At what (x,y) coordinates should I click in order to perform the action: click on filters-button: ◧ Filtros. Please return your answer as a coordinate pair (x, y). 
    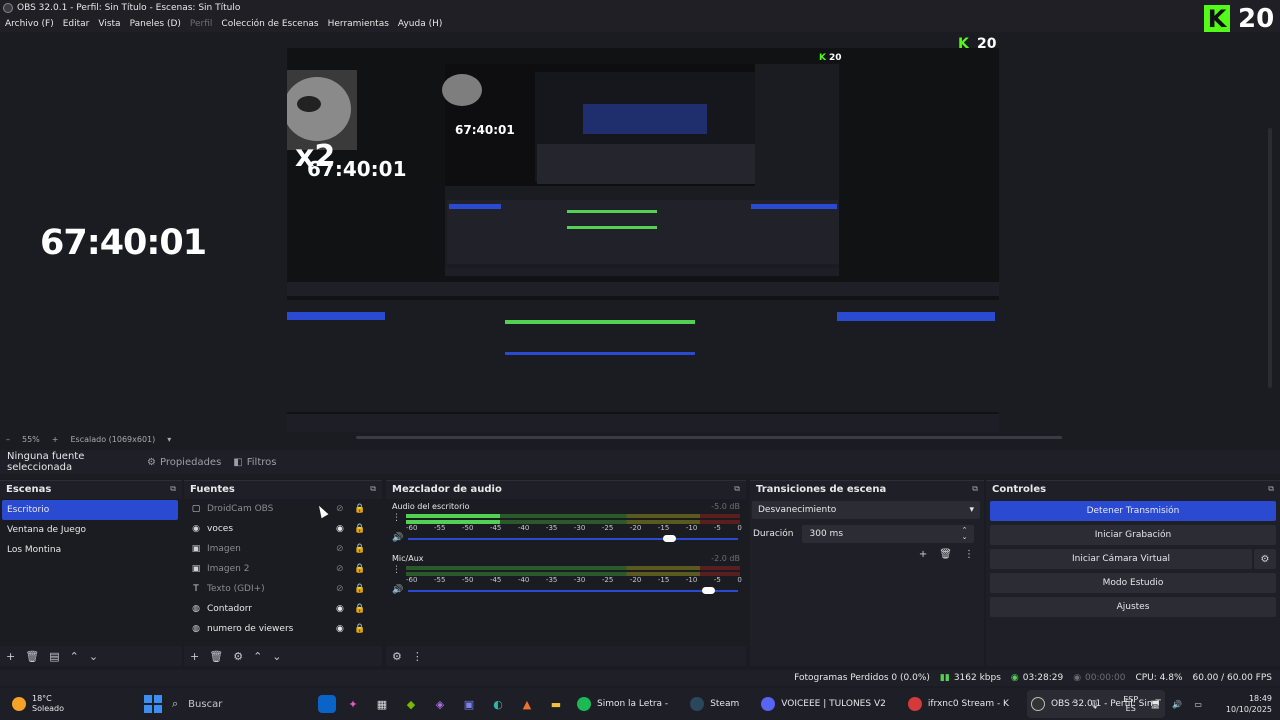
    Looking at the image, I should click on (254, 462).